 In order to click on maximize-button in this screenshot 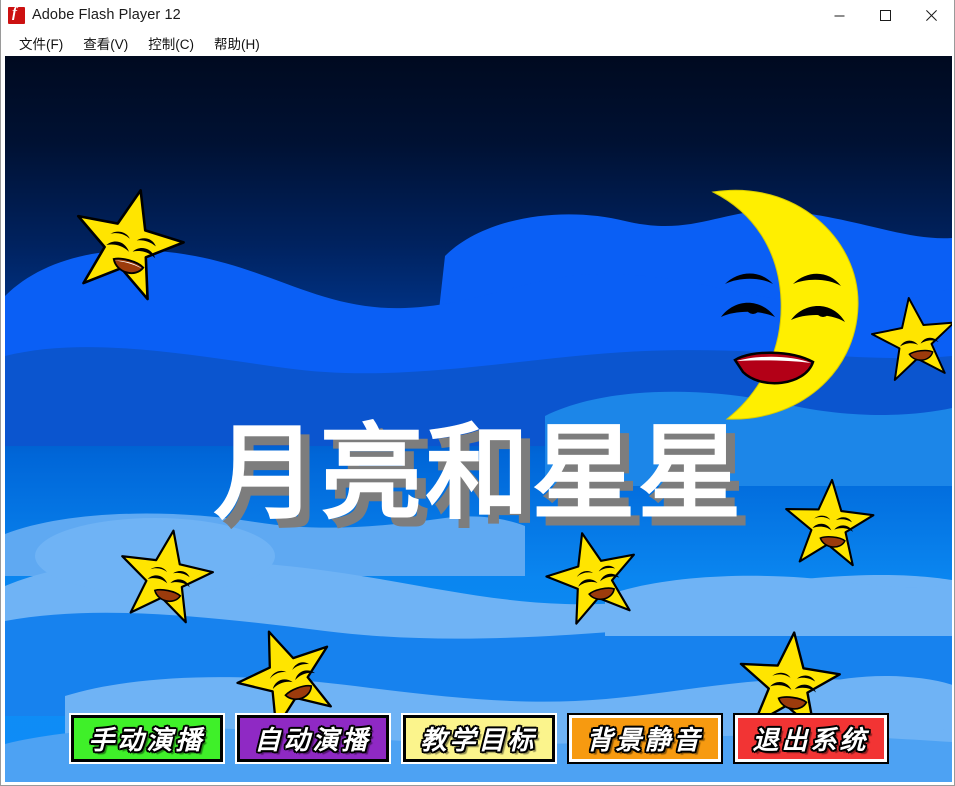, I will do `click(885, 15)`.